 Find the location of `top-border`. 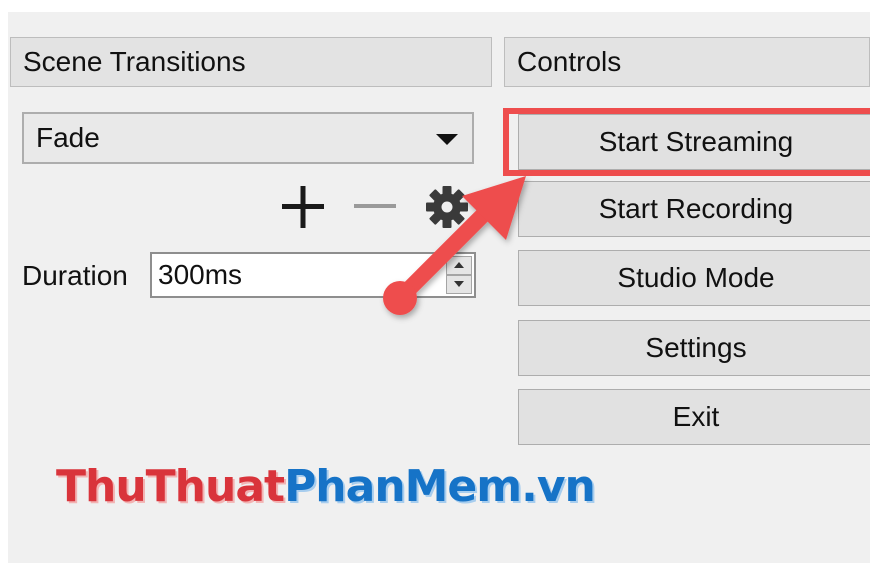

top-border is located at coordinates (435, 6).